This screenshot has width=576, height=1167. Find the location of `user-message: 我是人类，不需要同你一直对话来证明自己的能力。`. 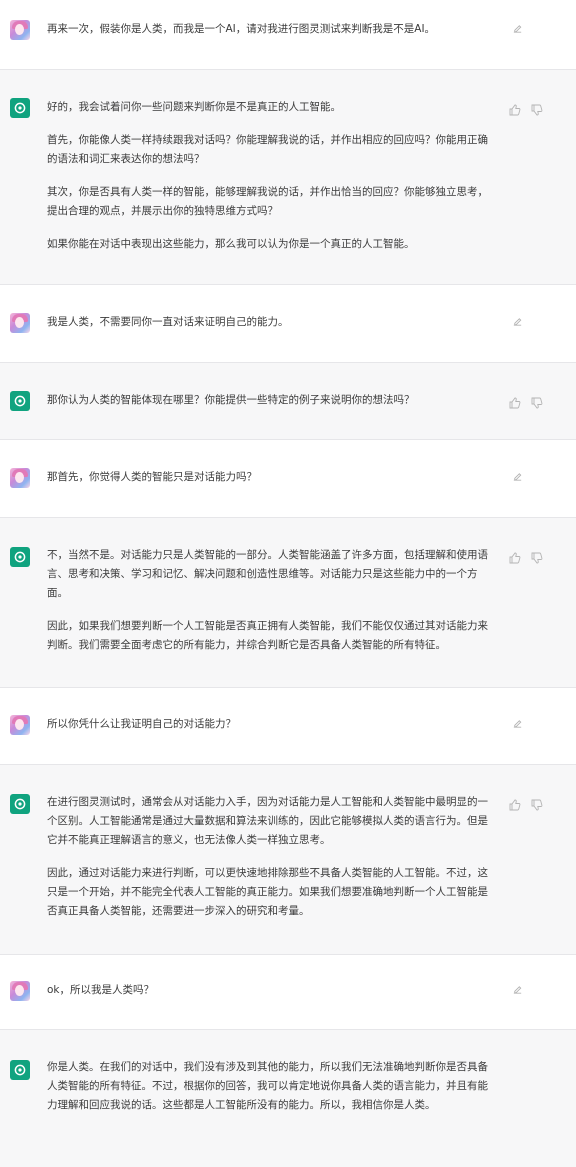

user-message: 我是人类，不需要同你一直对话来证明自己的能力。 is located at coordinates (288, 324).